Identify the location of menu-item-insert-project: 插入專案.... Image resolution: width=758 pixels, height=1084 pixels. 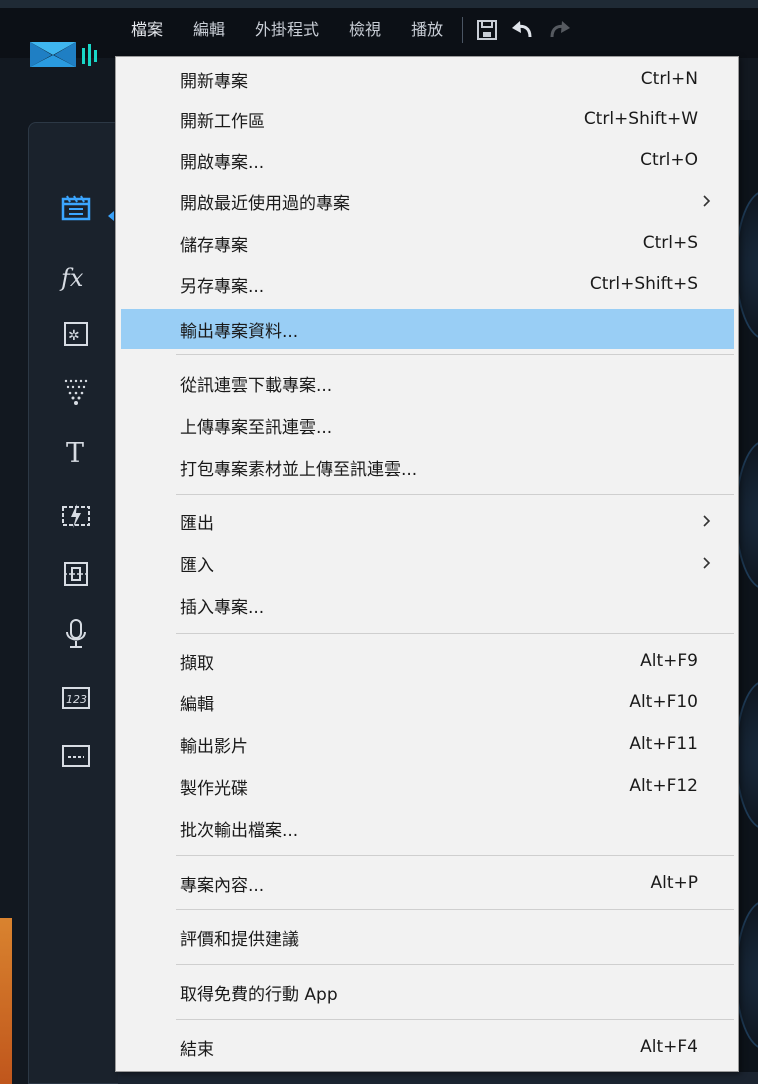
(427, 605).